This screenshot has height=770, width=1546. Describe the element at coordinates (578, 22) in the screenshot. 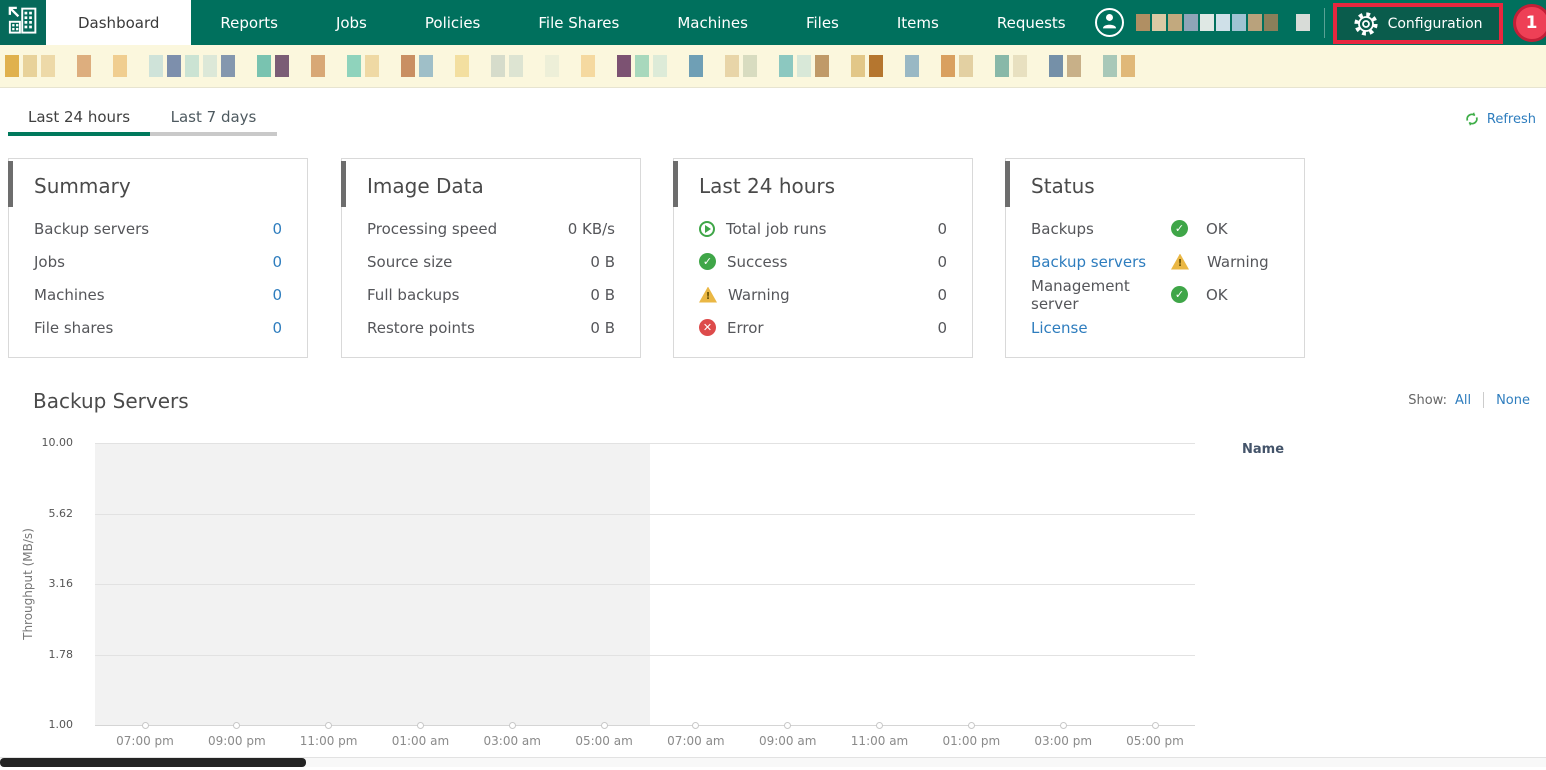

I see `nav-tab-file-shares: File Shares` at that location.